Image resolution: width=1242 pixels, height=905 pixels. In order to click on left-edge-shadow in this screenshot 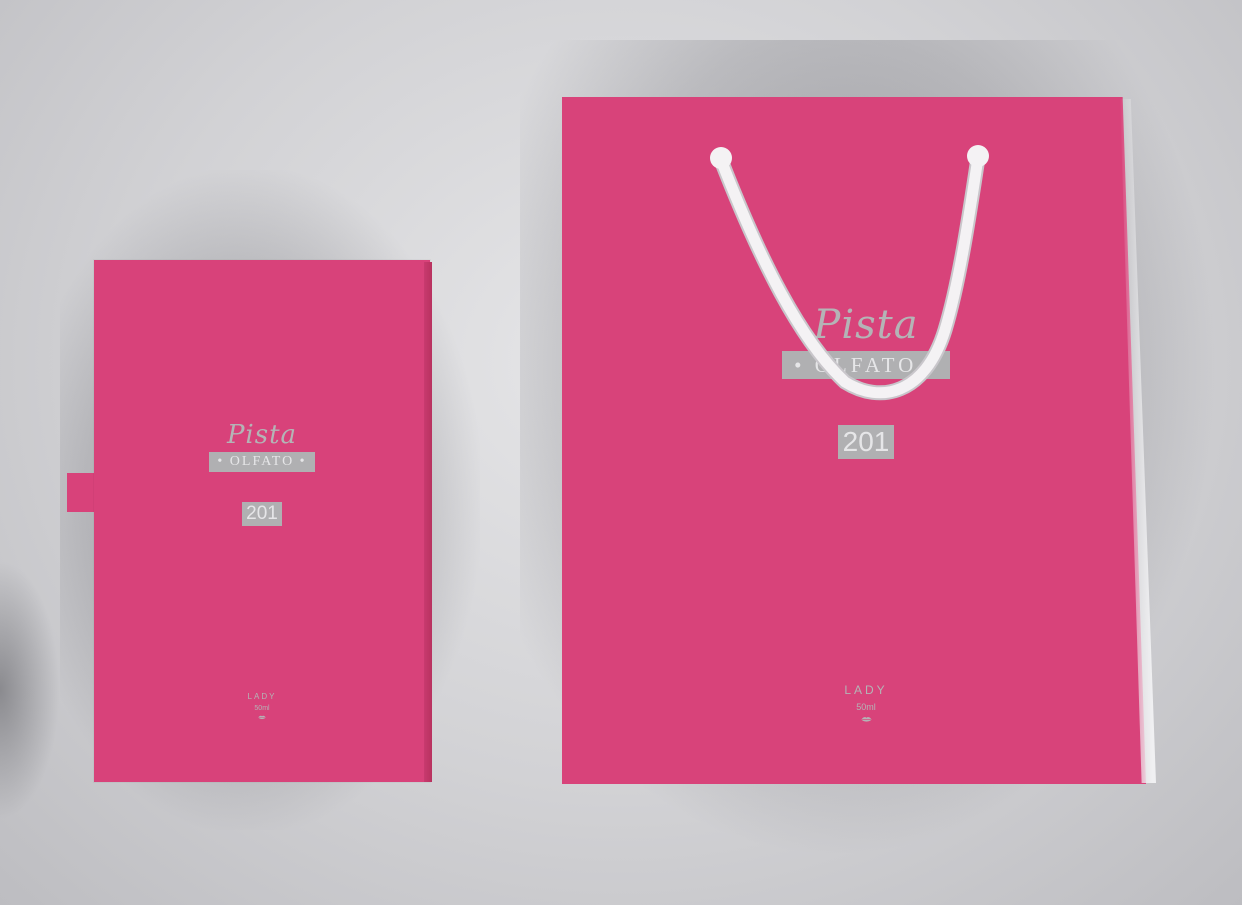, I will do `click(30, 690)`.